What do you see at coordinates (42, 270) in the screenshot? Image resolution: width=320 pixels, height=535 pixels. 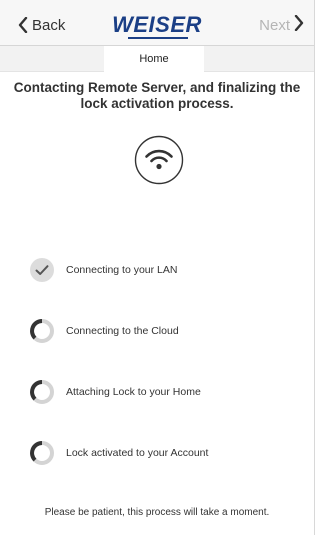 I see `checkmark-icon` at bounding box center [42, 270].